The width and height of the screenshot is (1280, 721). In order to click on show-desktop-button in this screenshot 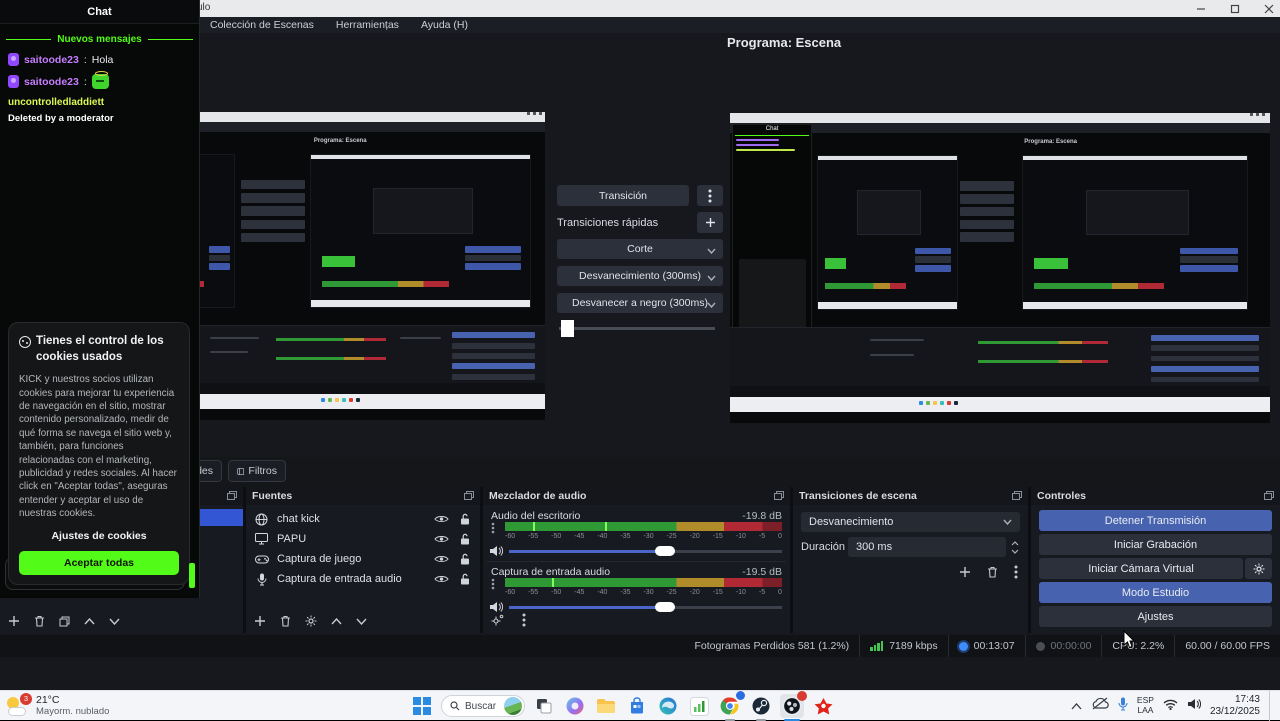, I will do `click(1270, 706)`.